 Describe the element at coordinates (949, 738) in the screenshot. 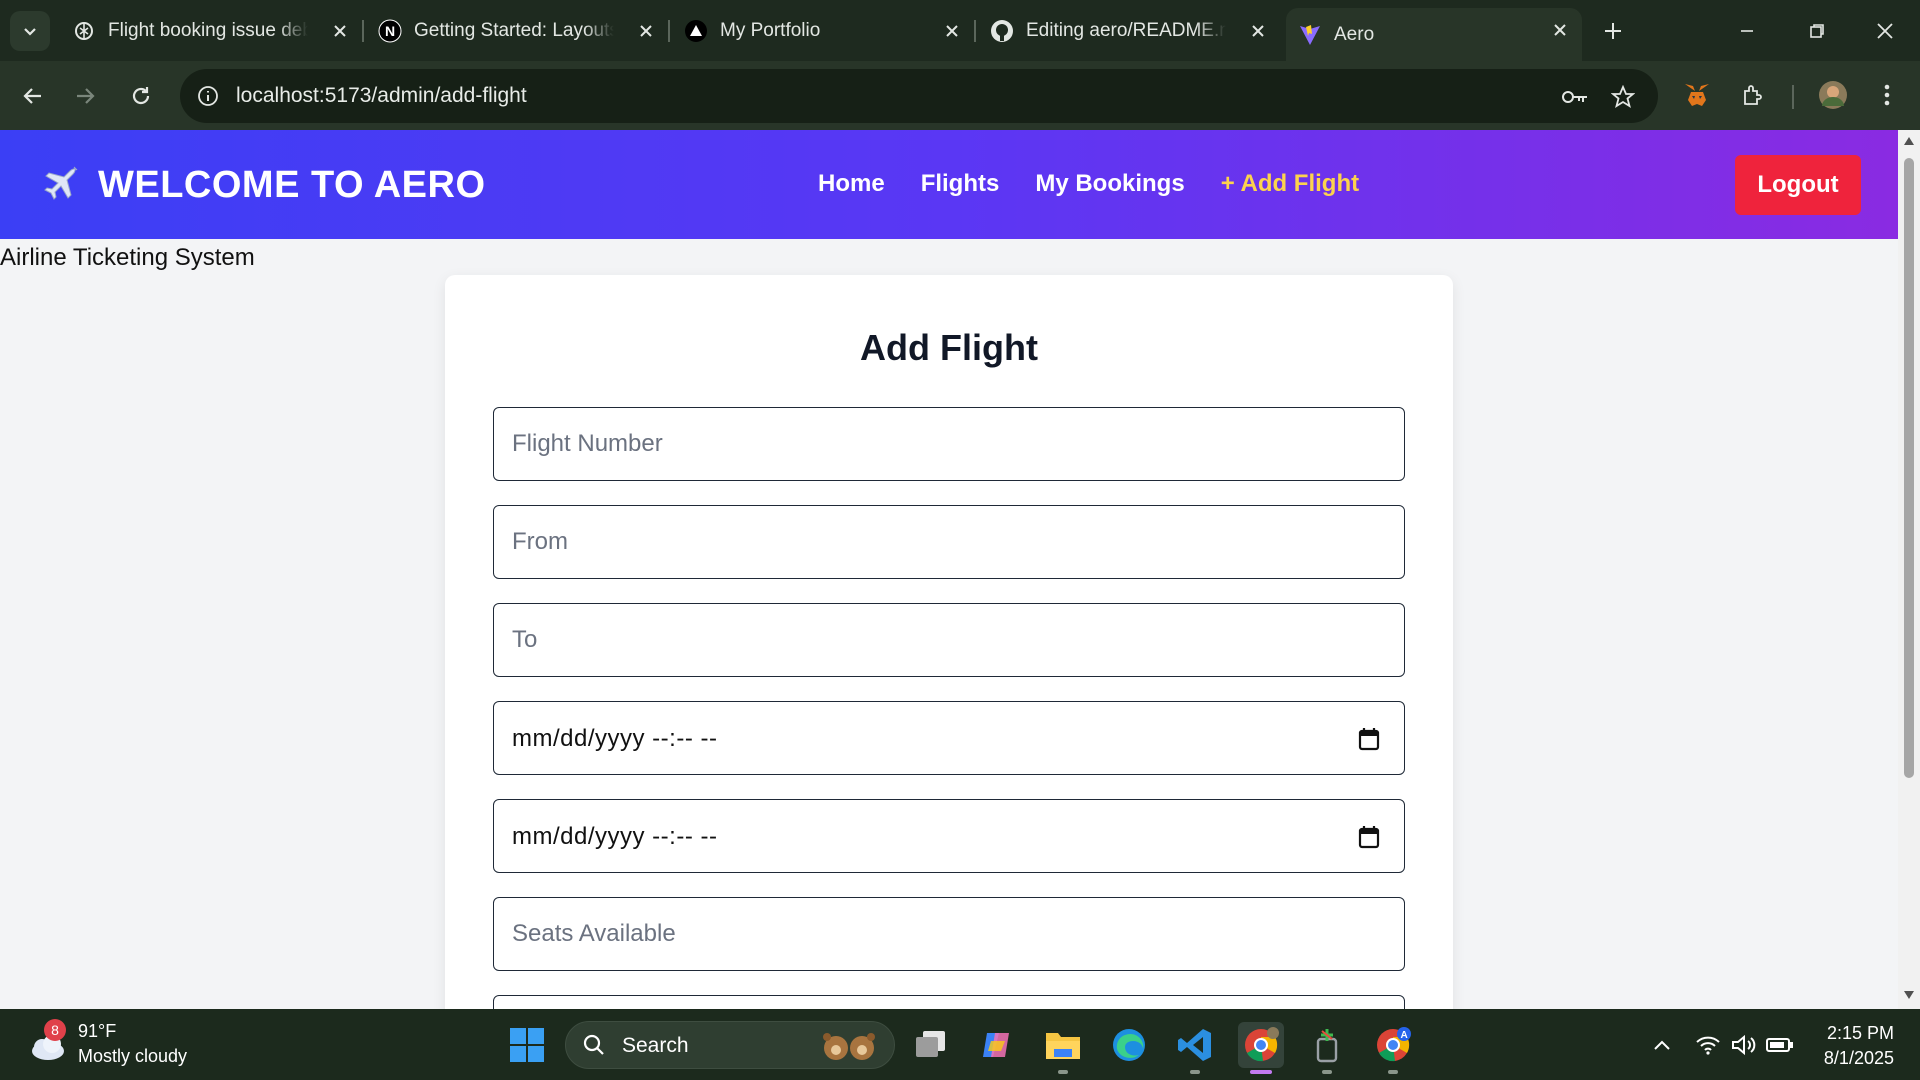

I see `departure-datetime-input: mm/dd/yyyy --:-- --` at that location.